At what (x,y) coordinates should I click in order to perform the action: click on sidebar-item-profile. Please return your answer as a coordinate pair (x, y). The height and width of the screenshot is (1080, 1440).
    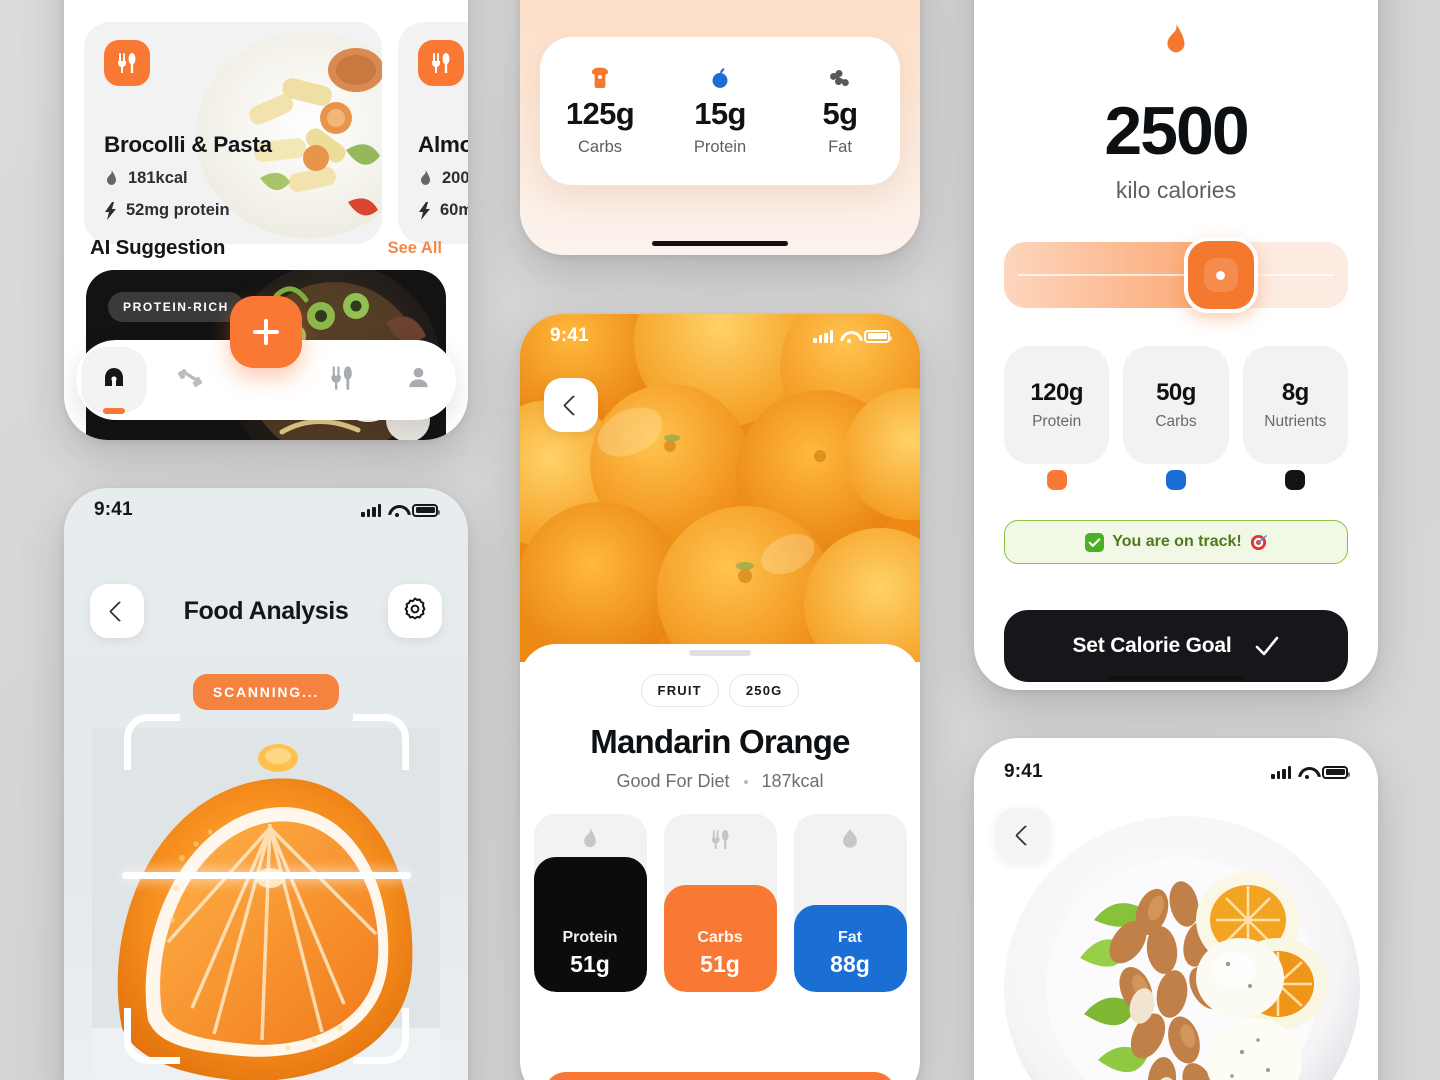
    Looking at the image, I should click on (418, 380).